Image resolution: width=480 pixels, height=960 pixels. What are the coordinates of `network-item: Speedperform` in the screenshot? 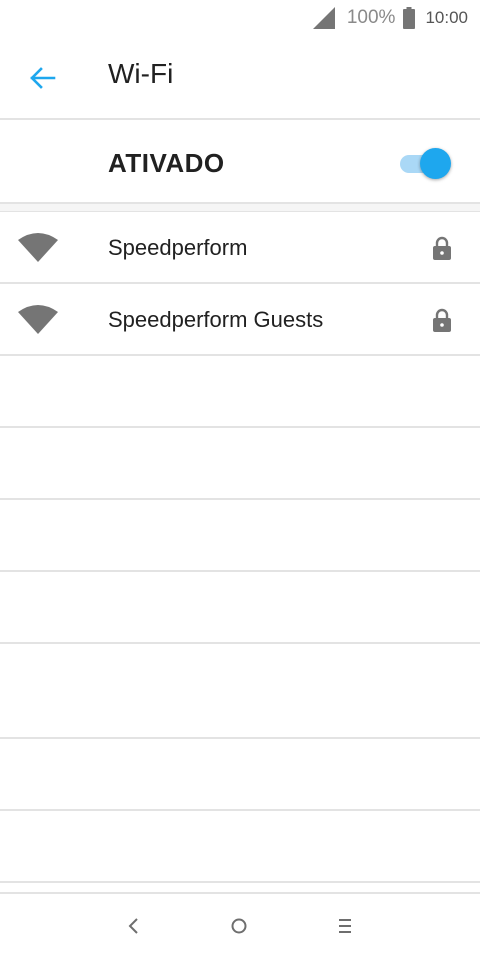 It's located at (240, 248).